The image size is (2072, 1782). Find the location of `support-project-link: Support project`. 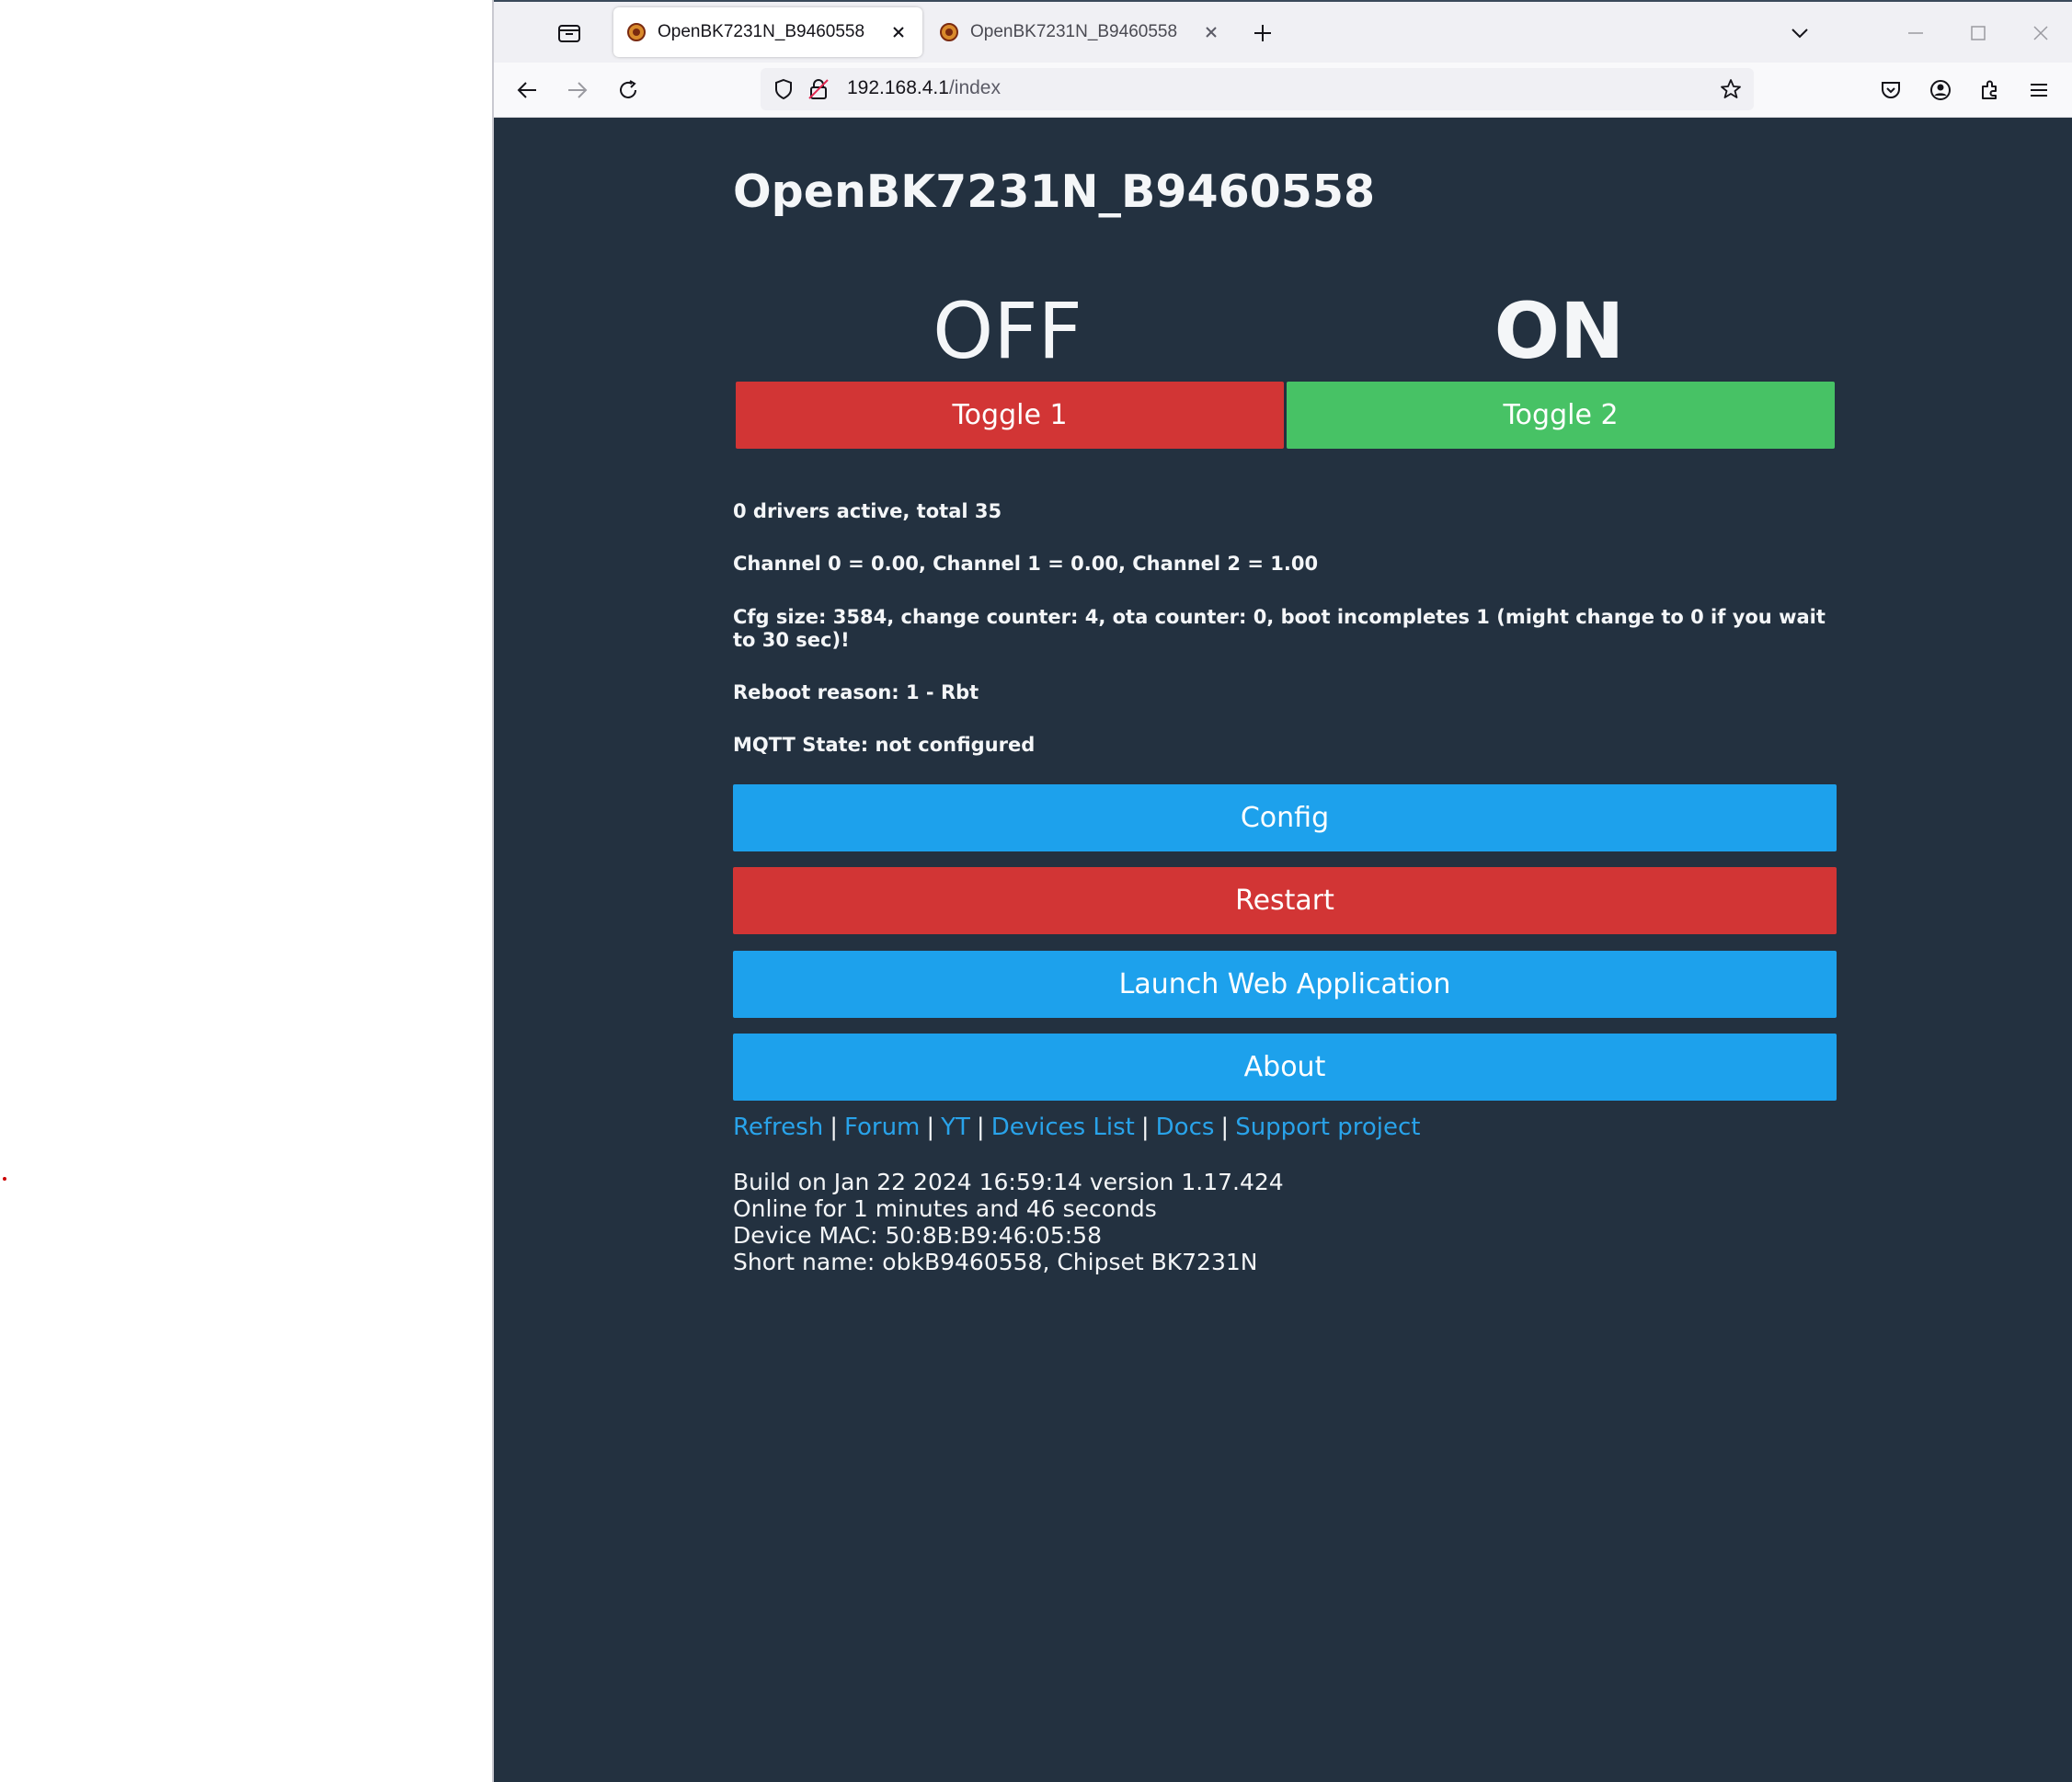

support-project-link: Support project is located at coordinates (1327, 1127).